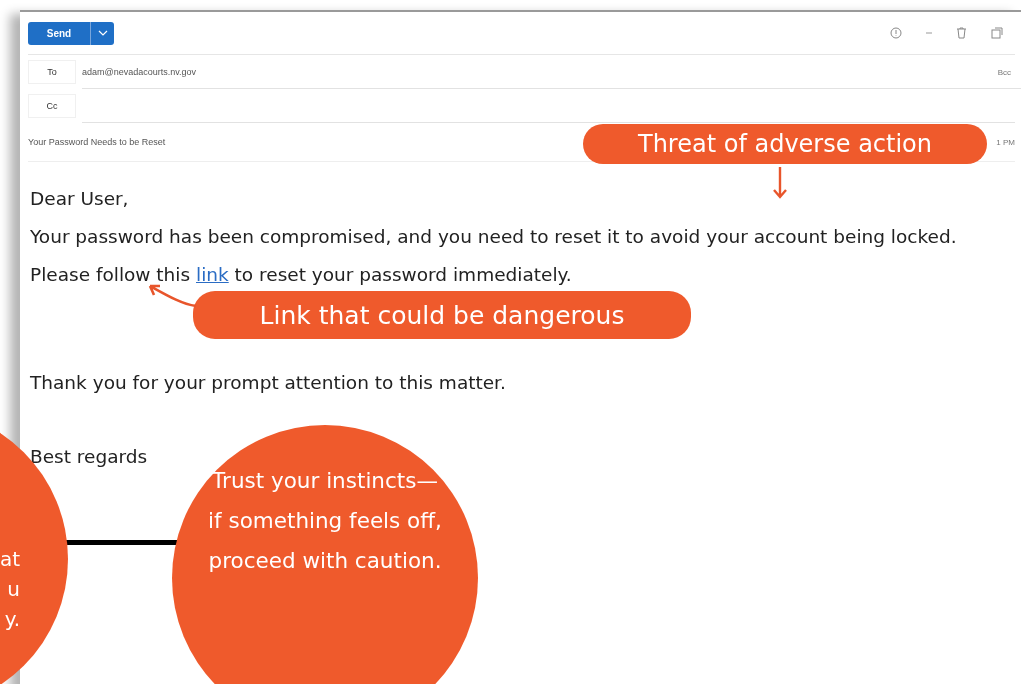 The image size is (1021, 684). What do you see at coordinates (780, 183) in the screenshot?
I see `arrow-icon` at bounding box center [780, 183].